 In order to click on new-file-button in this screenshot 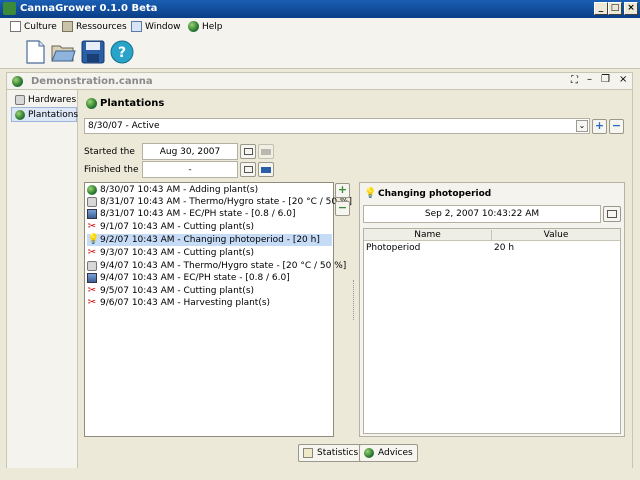, I will do `click(35, 52)`.